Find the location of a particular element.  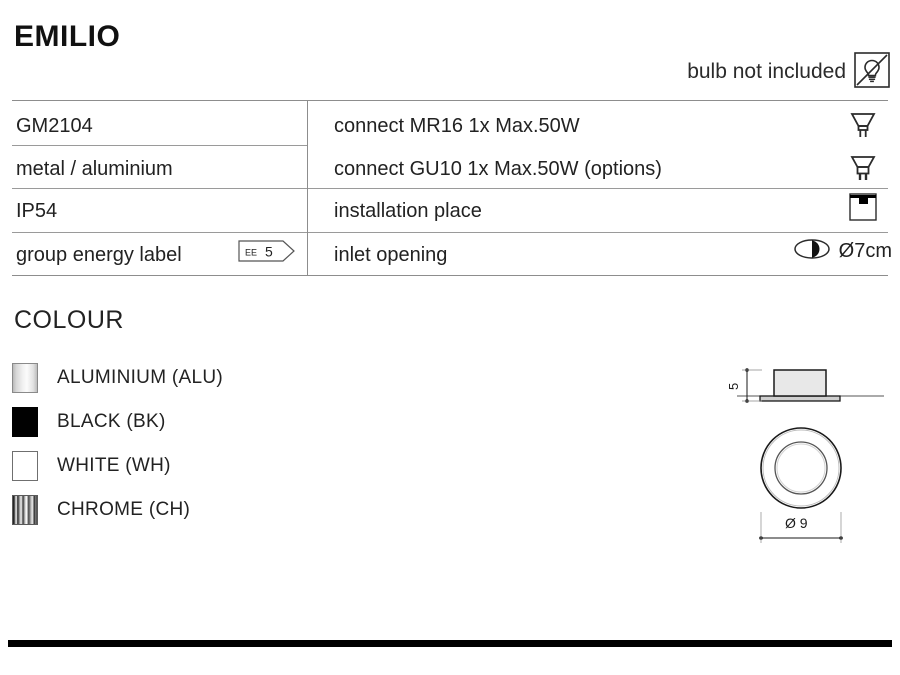

cell-connect-mr16: connect MR16 1x Max.50W is located at coordinates (457, 126).